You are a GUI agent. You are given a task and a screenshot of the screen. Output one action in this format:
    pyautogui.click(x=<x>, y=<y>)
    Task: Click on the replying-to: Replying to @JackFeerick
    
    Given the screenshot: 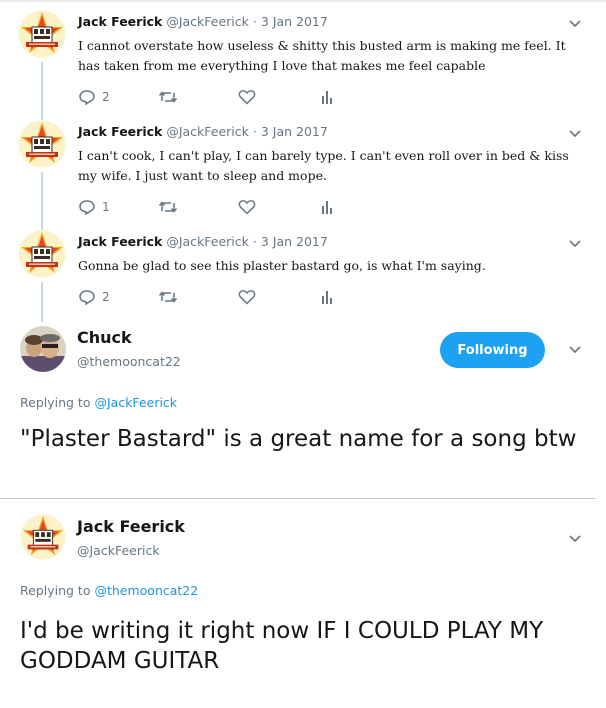 What is the action you would take?
    pyautogui.click(x=98, y=402)
    